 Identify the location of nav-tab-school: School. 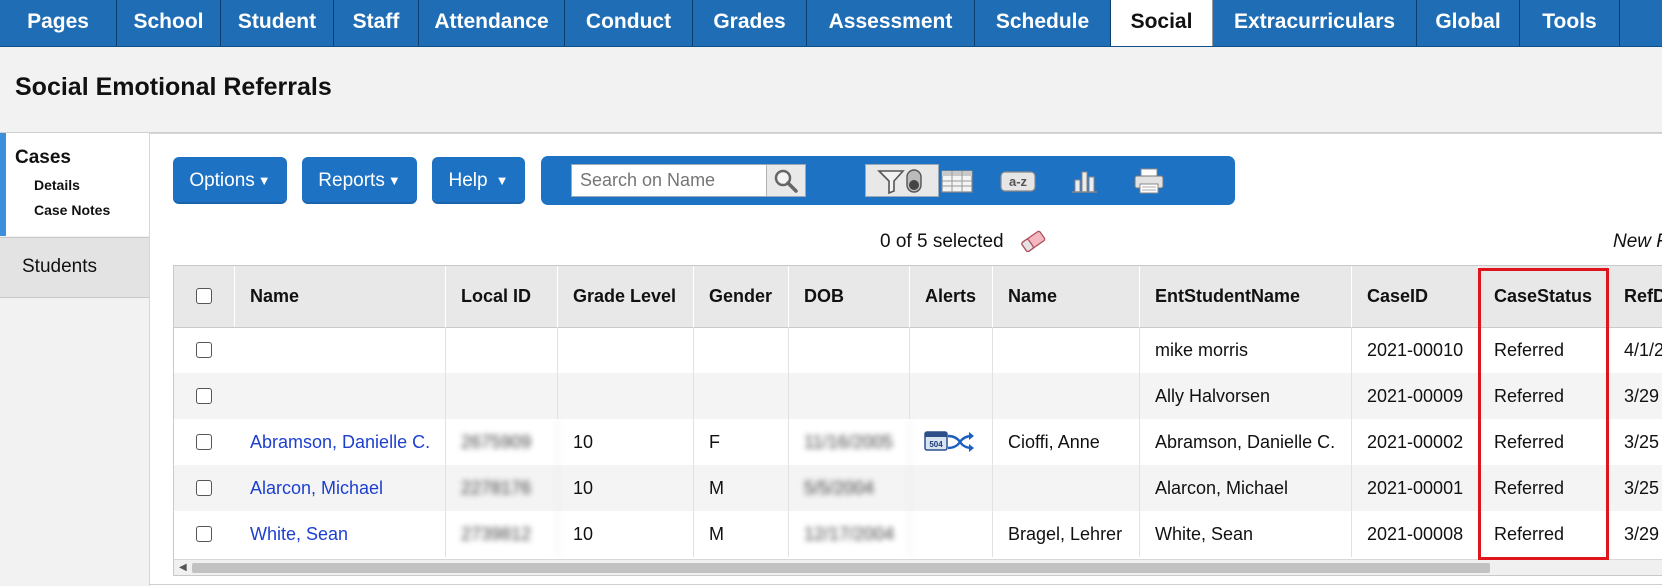
(169, 23).